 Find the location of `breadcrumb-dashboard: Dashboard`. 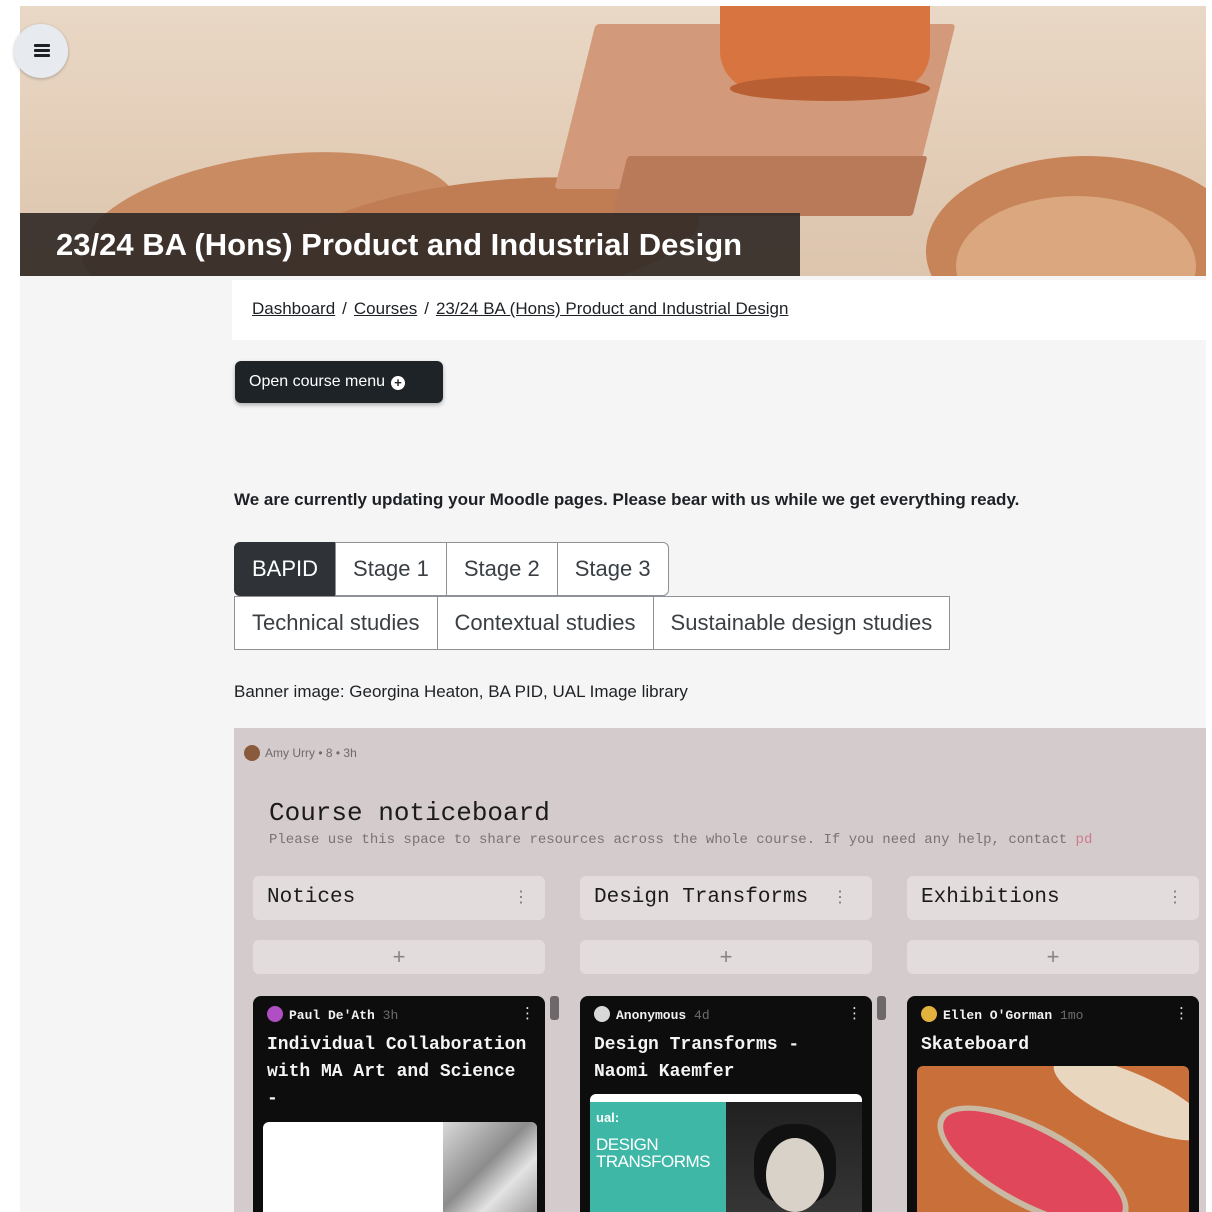

breadcrumb-dashboard: Dashboard is located at coordinates (293, 308).